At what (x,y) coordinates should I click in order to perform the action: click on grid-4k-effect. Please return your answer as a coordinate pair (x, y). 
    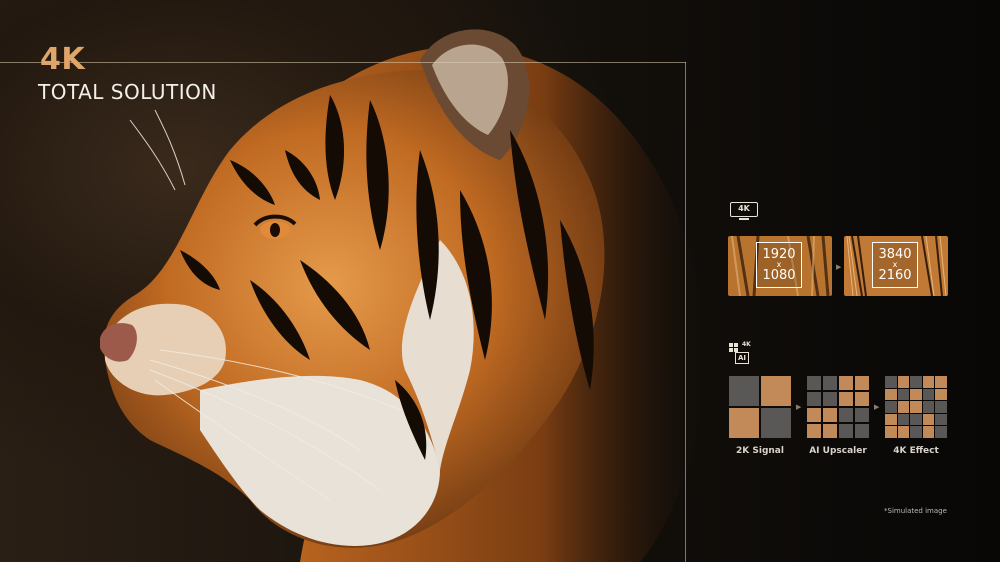
    Looking at the image, I should click on (916, 407).